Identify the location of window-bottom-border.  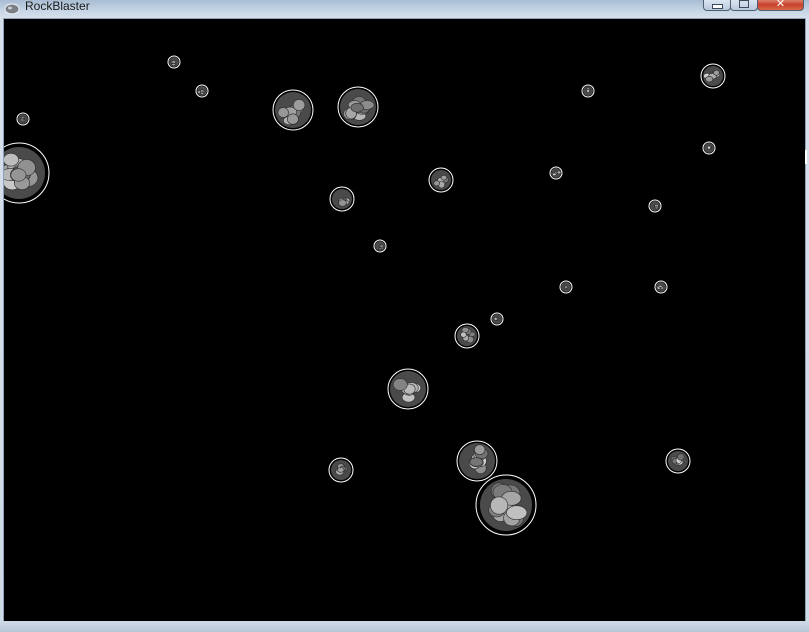
(404, 626).